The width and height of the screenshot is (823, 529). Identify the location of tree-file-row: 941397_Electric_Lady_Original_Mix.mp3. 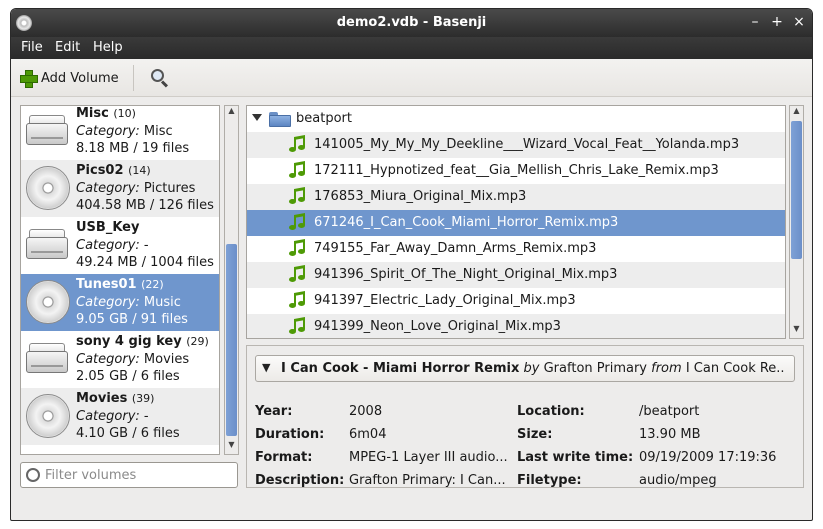
(516, 301).